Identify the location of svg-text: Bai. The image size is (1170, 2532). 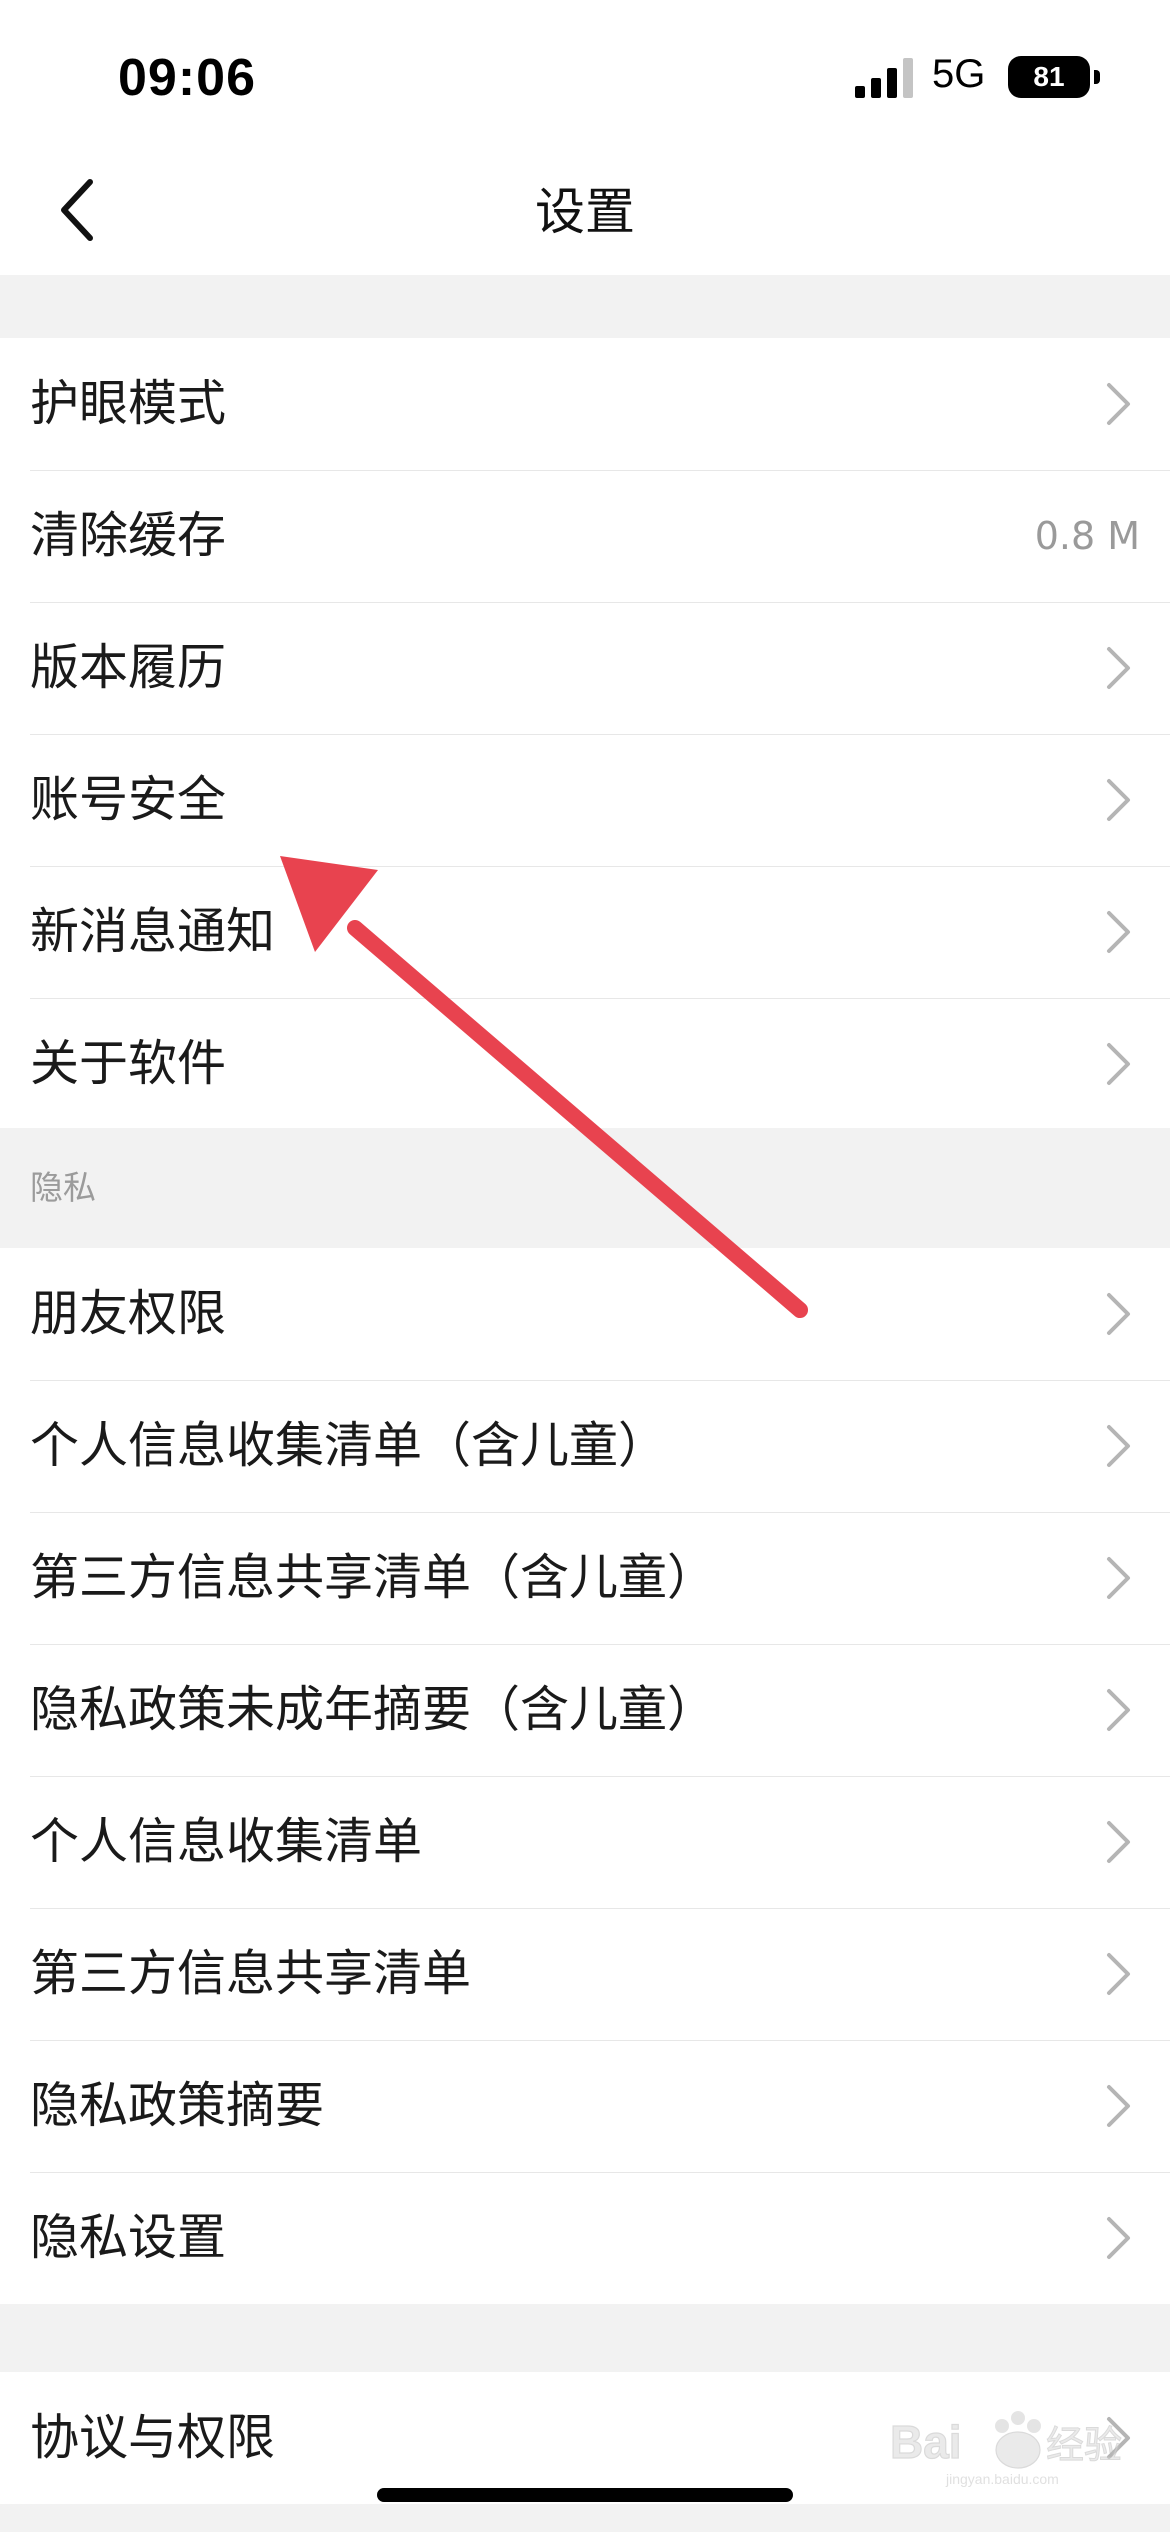
(926, 2442).